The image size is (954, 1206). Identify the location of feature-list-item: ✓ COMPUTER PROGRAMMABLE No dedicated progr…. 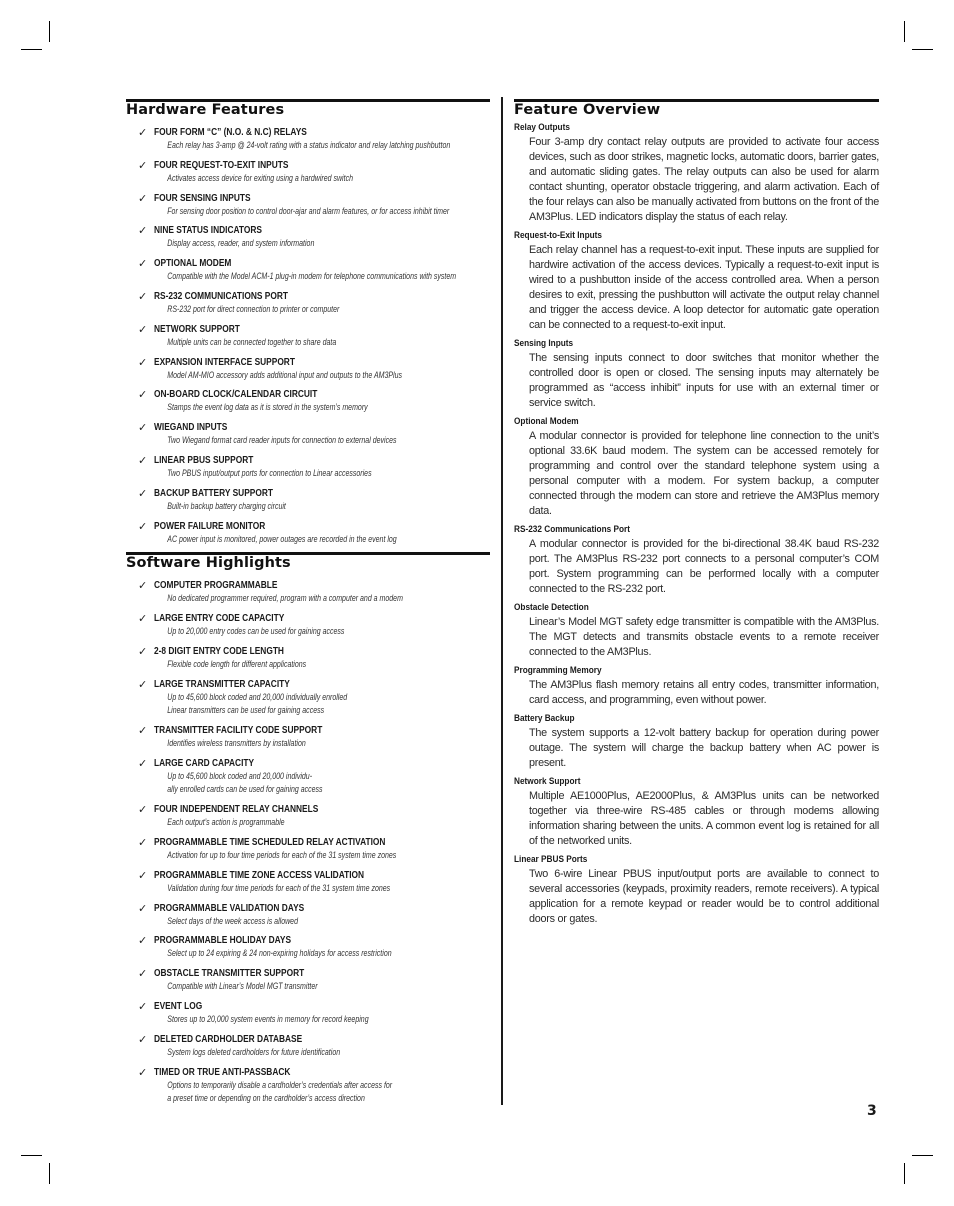
(308, 592).